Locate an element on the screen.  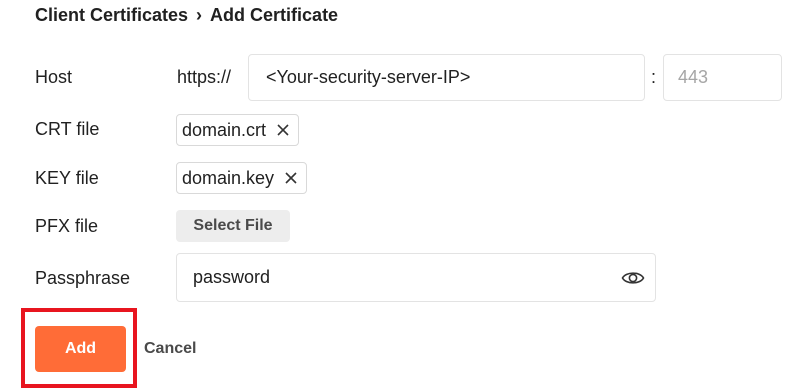
host-input: <Your-security-server-IP> is located at coordinates (446, 77).